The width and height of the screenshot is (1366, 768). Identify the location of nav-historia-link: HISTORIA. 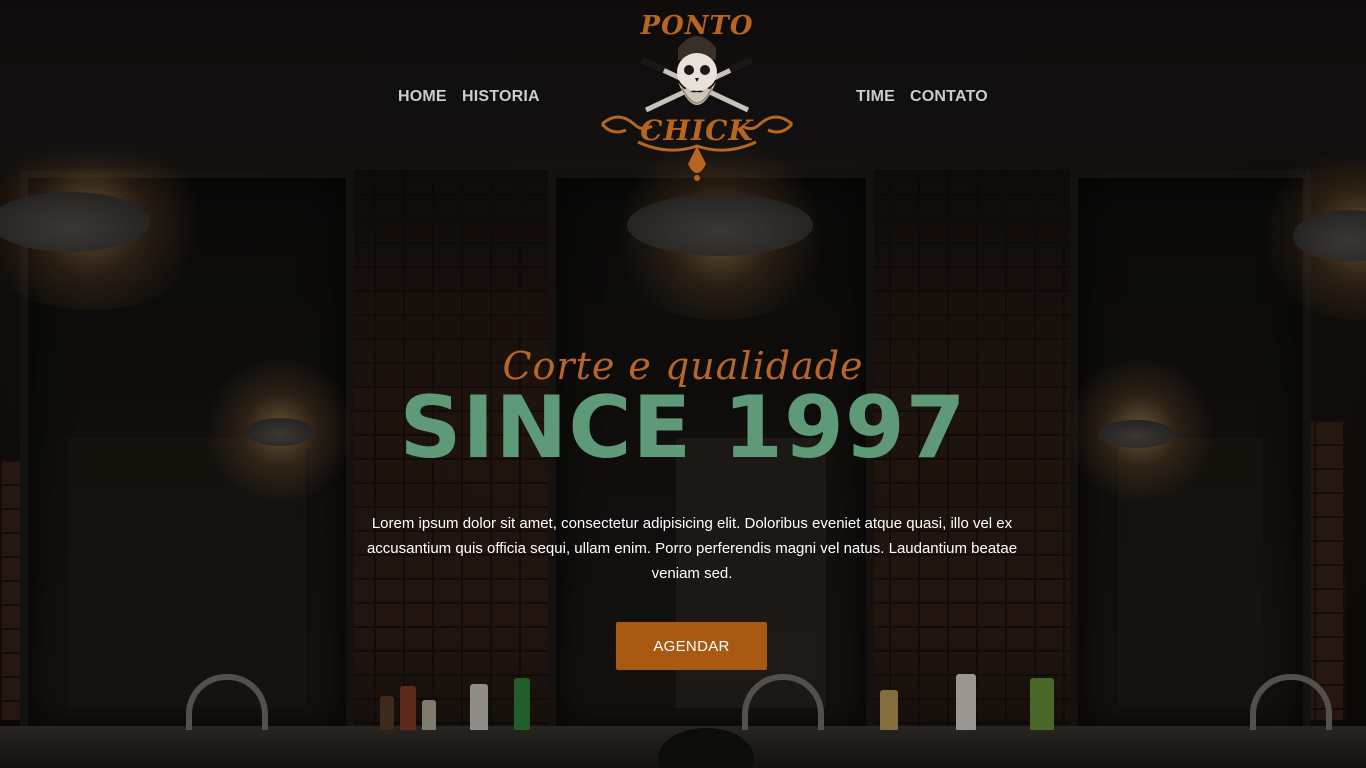
(501, 97).